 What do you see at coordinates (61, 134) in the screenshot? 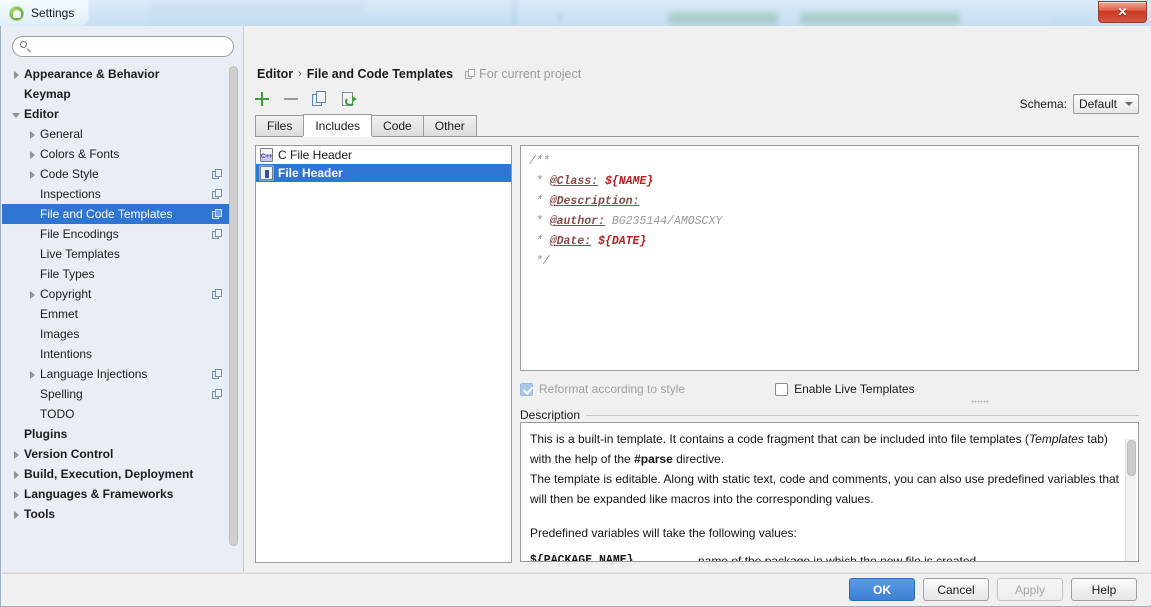
I see `sidebar-item-label: General` at bounding box center [61, 134].